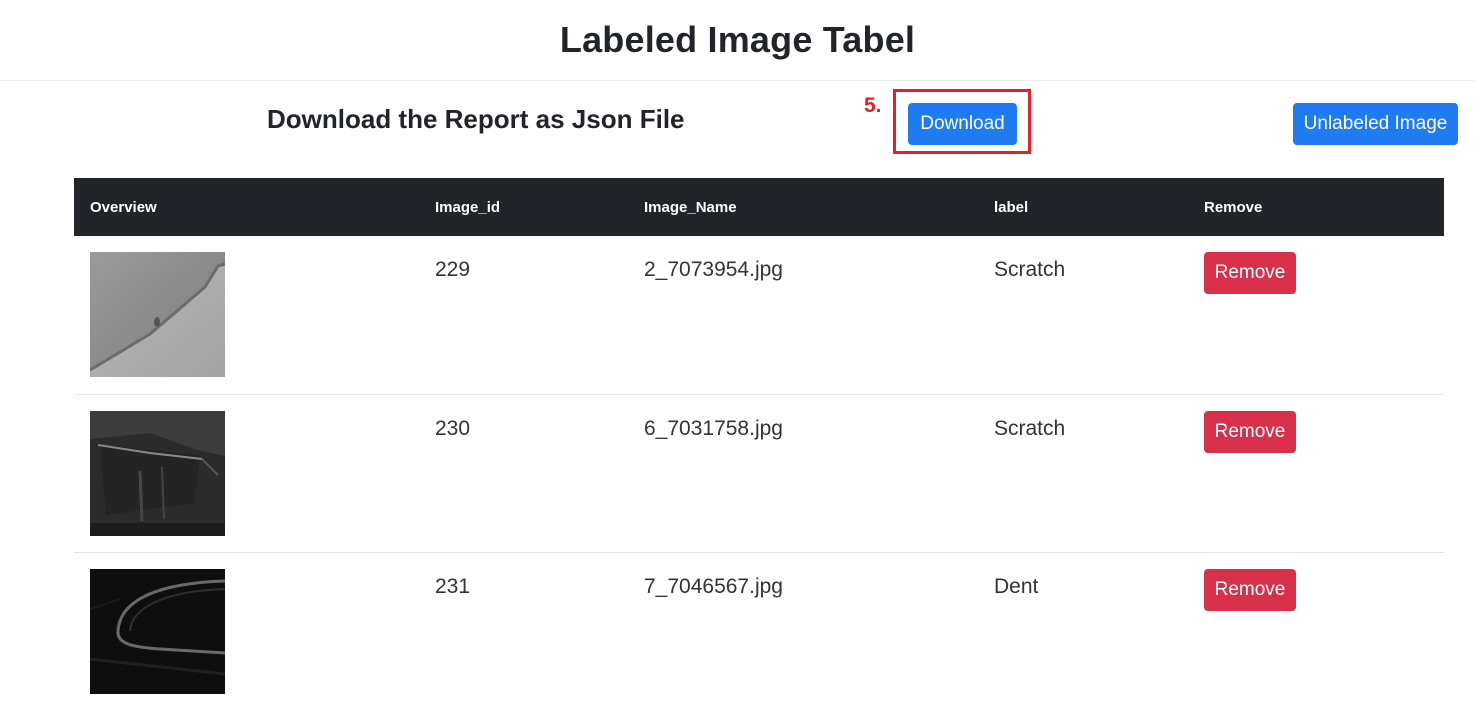 The width and height of the screenshot is (1475, 708). Describe the element at coordinates (713, 269) in the screenshot. I see `image-name-cell: 2_7073954.jpg` at that location.